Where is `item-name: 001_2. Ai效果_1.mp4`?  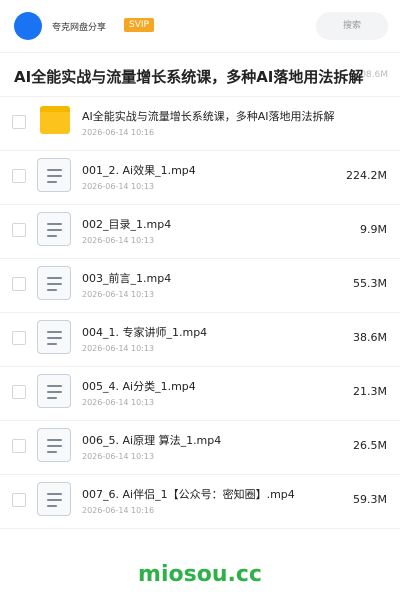
item-name: 001_2. Ai效果_1.mp4 is located at coordinates (139, 170).